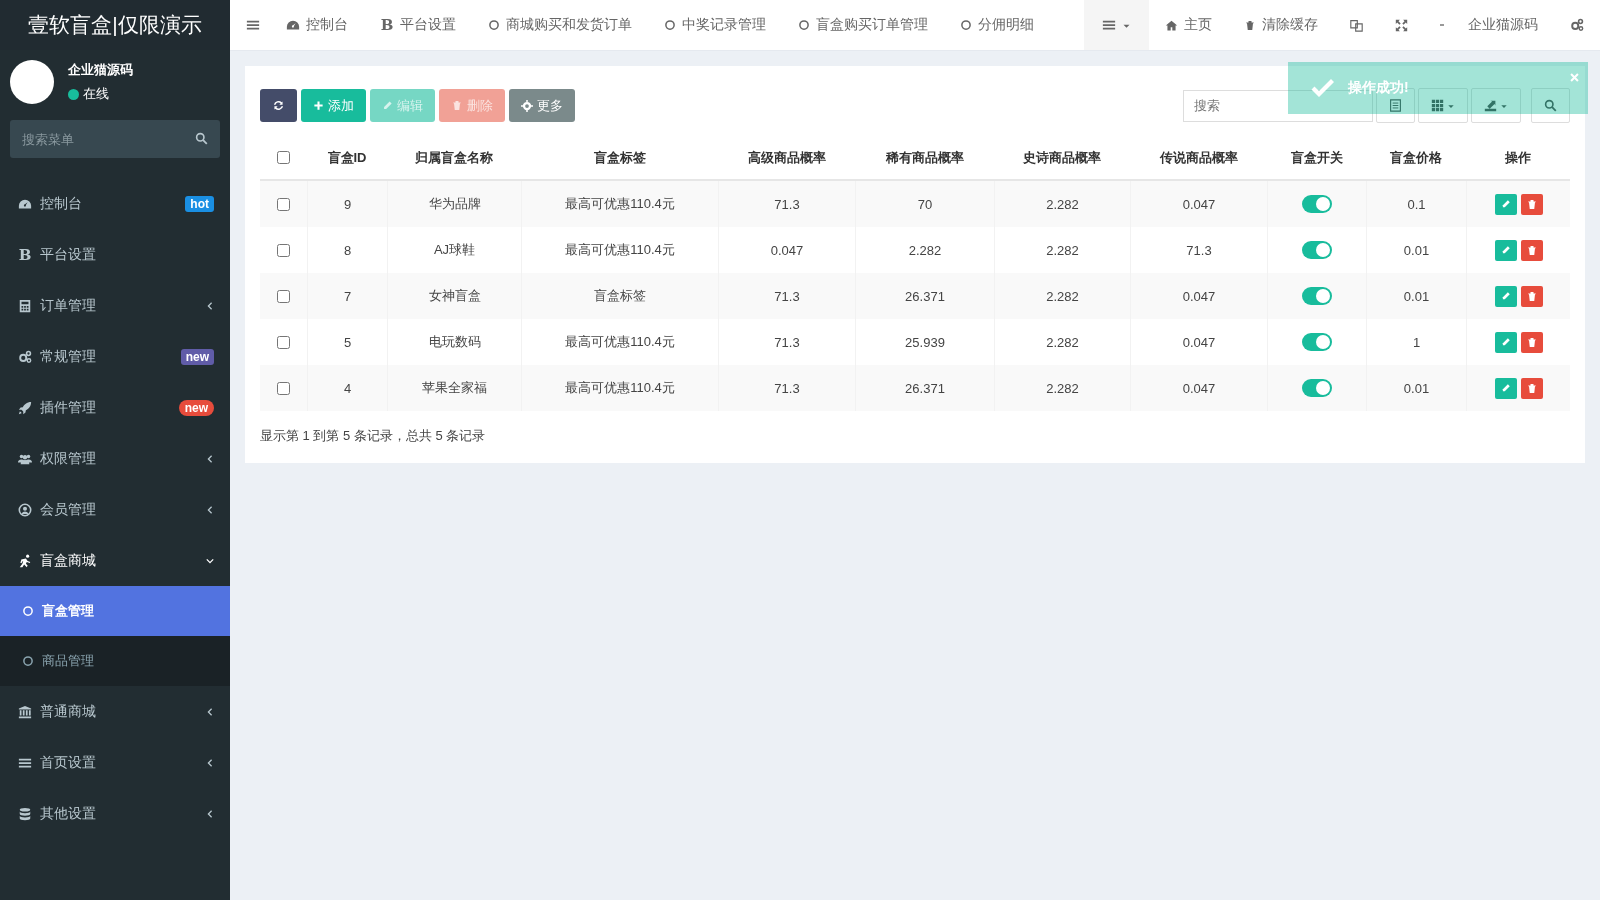  I want to click on table-cell: 盲盒标签, so click(619, 296).